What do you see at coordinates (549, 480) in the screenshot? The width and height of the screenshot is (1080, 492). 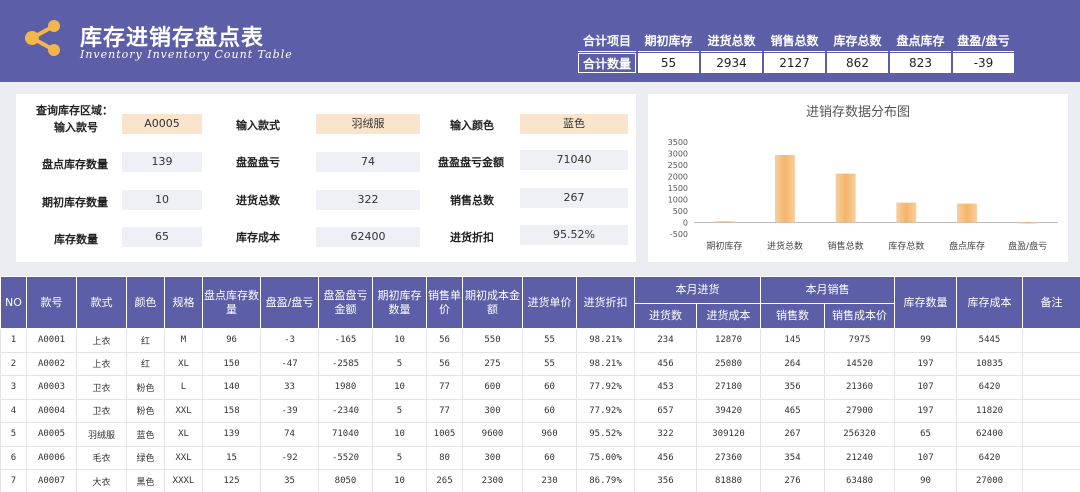 I see `table-cell: 230` at bounding box center [549, 480].